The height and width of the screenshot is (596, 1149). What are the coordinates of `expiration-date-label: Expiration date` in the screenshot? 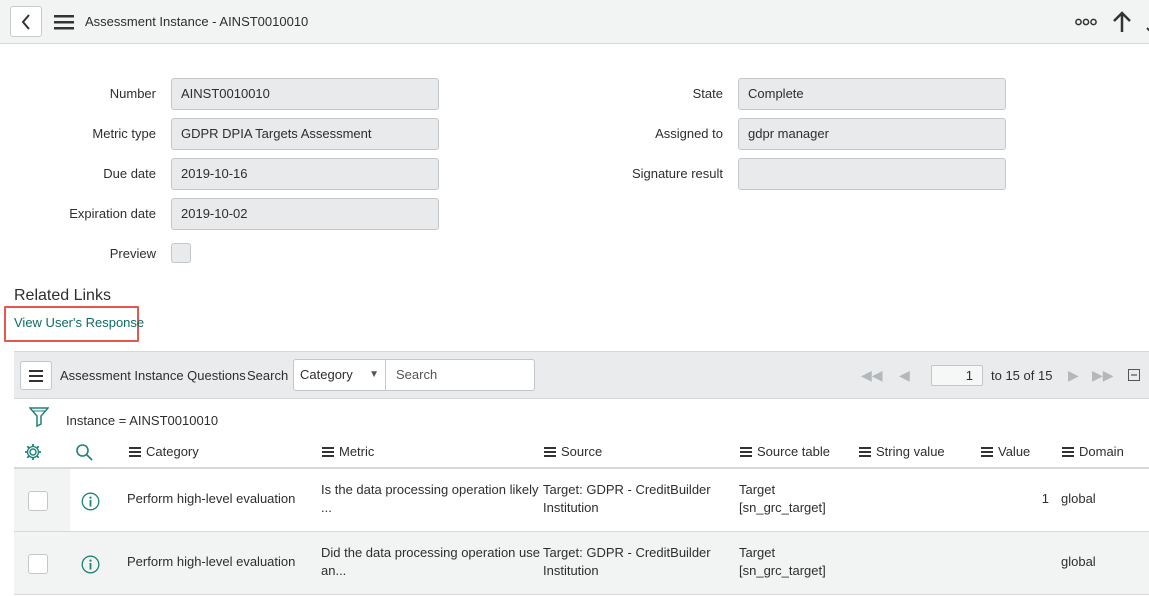 It's located at (112, 213).